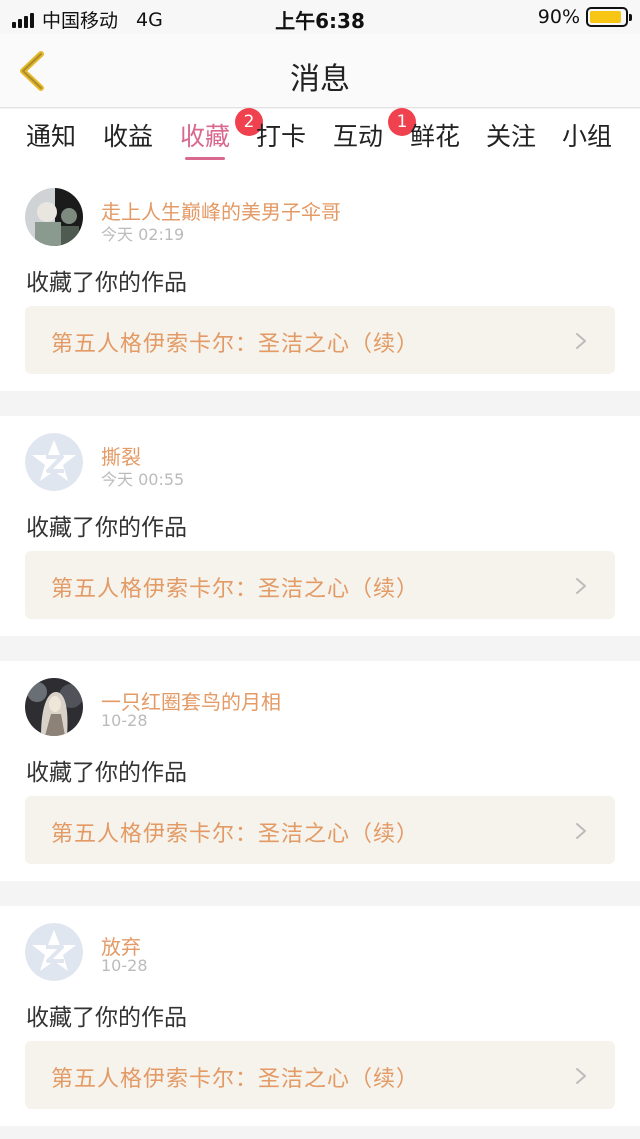  What do you see at coordinates (205, 158) in the screenshot?
I see `active-tab-indicator` at bounding box center [205, 158].